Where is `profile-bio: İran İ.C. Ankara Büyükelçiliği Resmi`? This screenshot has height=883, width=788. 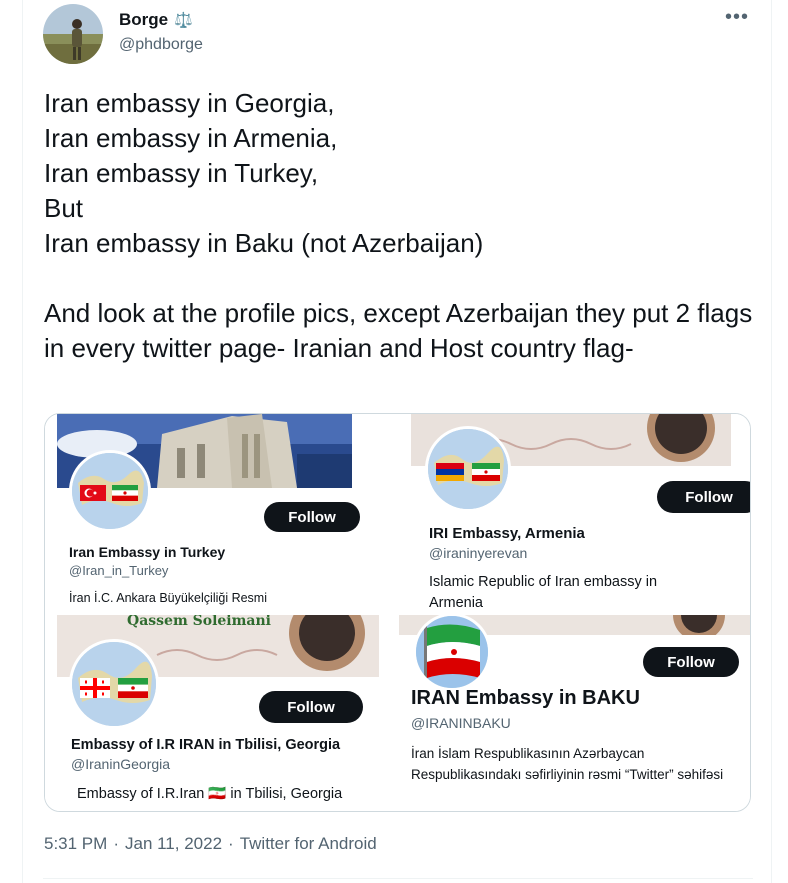
profile-bio: İran İ.C. Ankara Büyükelçiliği Resmi is located at coordinates (168, 598).